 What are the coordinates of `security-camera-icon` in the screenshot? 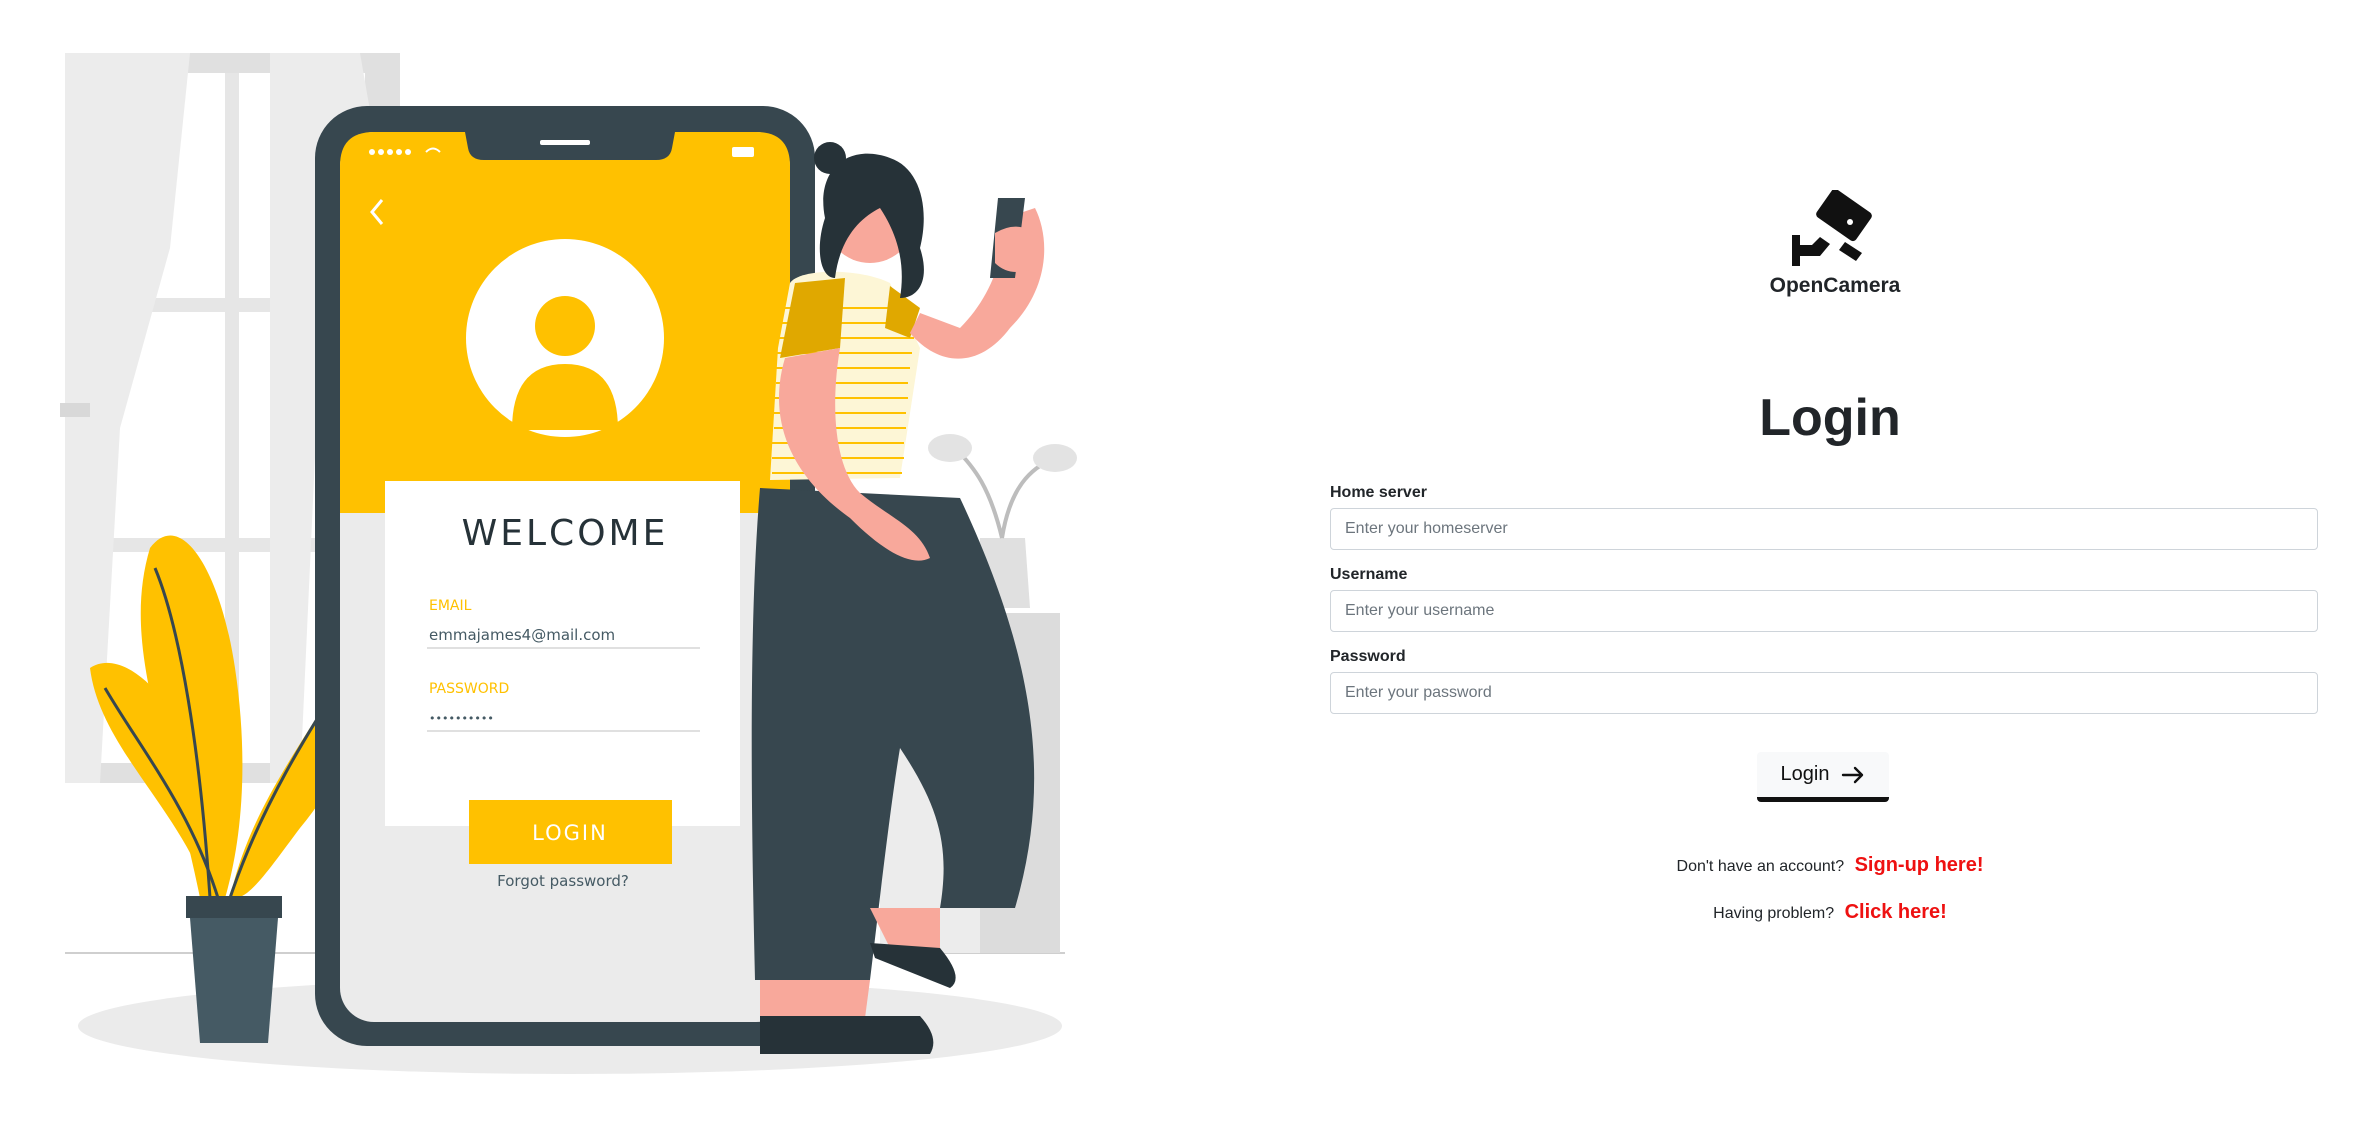 It's located at (1832, 228).